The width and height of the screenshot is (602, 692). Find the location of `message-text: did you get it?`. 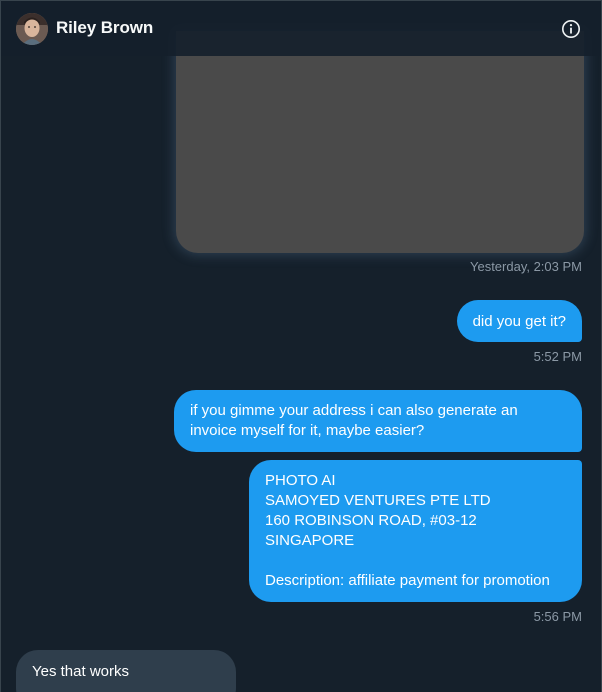

message-text: did you get it? is located at coordinates (519, 321).